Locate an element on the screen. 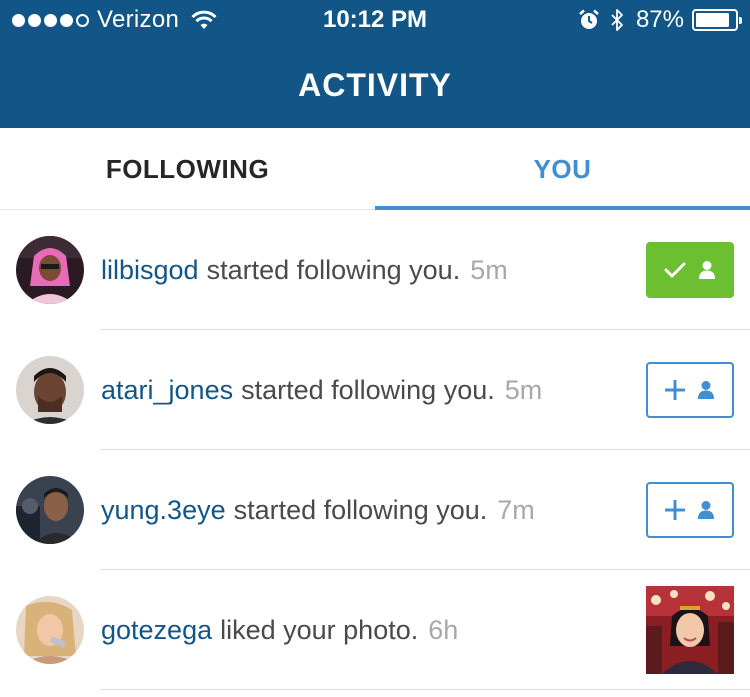 This screenshot has width=750, height=697. status-bar: Verizon 10:12 PM 87% is located at coordinates (375, 20).